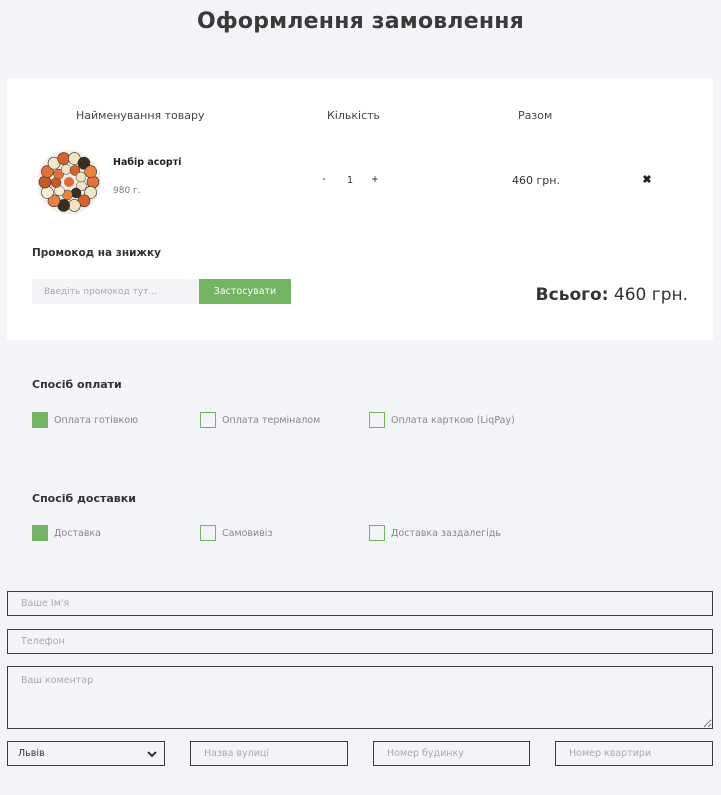  I want to click on product-weight: 980 г., so click(127, 191).